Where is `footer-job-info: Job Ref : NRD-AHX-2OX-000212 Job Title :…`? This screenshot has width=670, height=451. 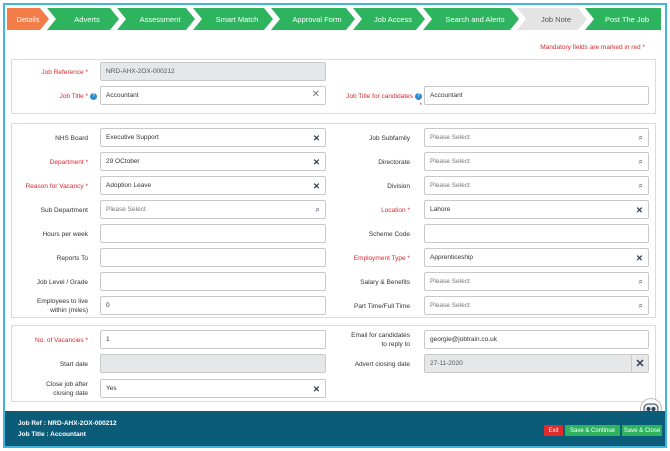
footer-job-info: Job Ref : NRD-AHX-2OX-000212 Job Title :… is located at coordinates (67, 429).